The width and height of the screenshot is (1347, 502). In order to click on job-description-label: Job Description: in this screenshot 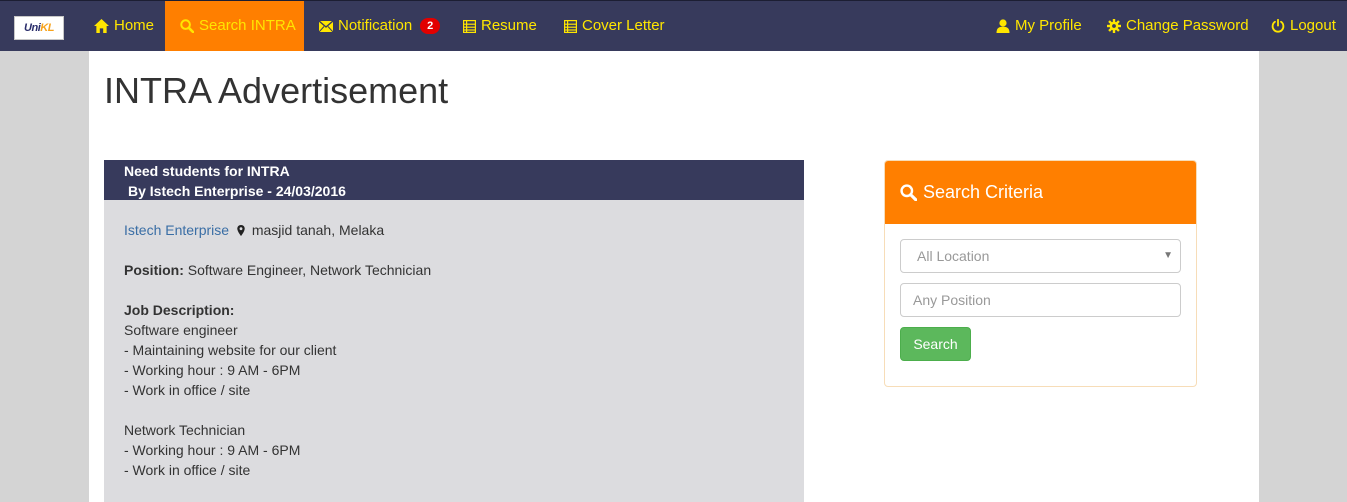, I will do `click(179, 310)`.